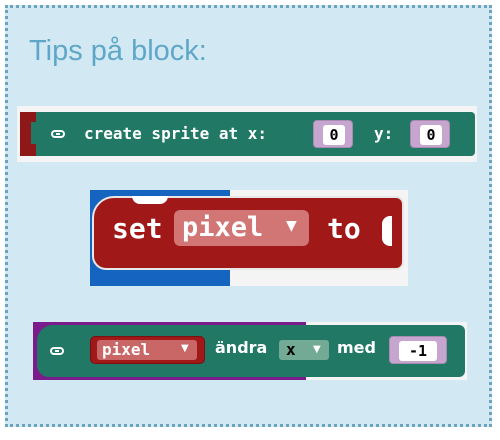 This screenshot has width=500, height=440. I want to click on y-value-field: 0, so click(430, 134).